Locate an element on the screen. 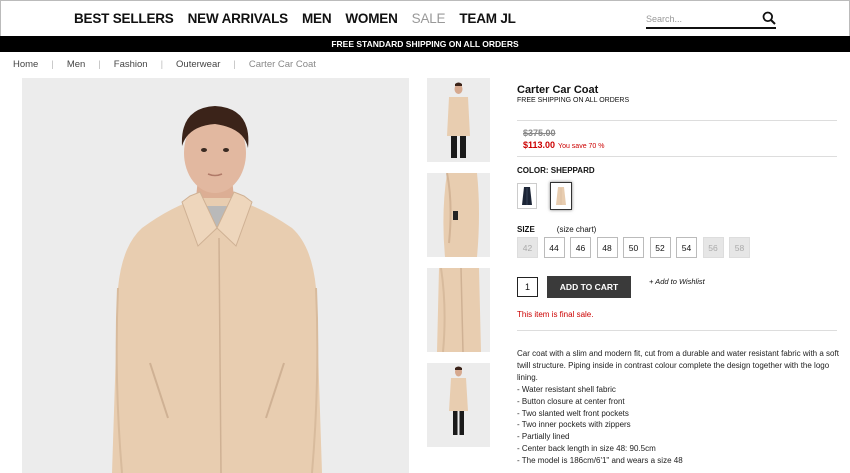  size-48: 48 is located at coordinates (607, 247).